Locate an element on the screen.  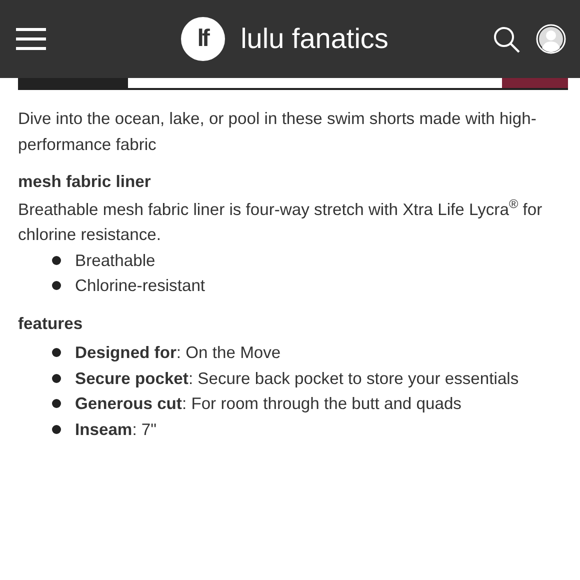
list-item-text: Breathable is located at coordinates (115, 261).